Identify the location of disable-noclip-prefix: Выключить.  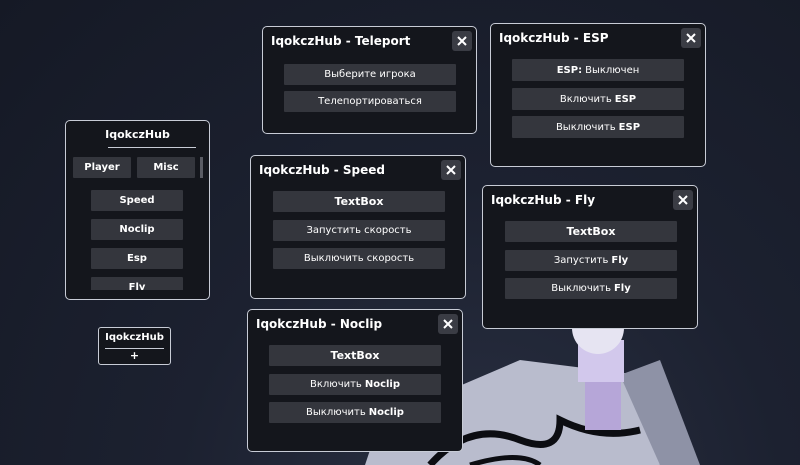
(336, 412).